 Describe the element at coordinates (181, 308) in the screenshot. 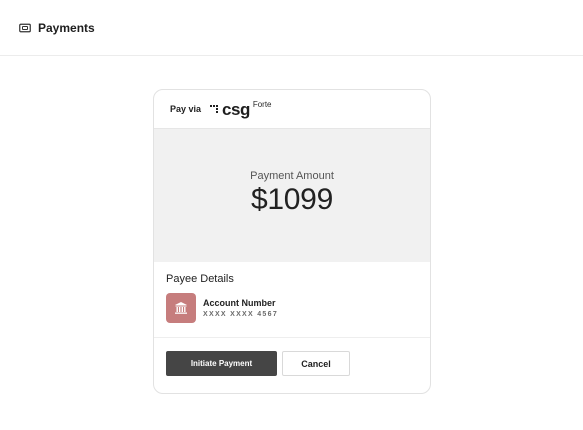

I see `bank-icon` at that location.